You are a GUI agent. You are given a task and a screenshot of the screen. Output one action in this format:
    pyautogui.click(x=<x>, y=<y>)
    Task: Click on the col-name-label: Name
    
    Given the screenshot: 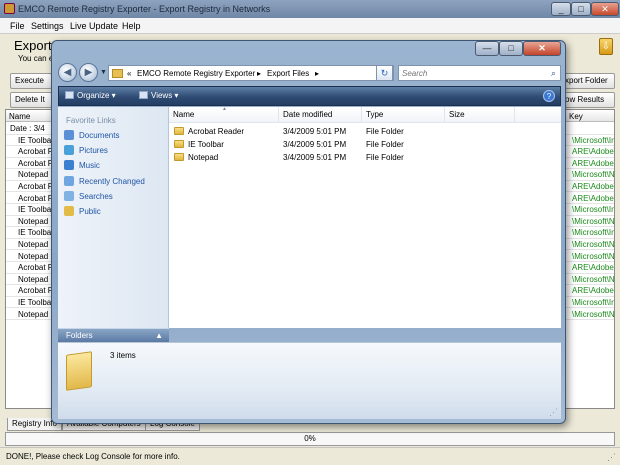 What is the action you would take?
    pyautogui.click(x=184, y=114)
    